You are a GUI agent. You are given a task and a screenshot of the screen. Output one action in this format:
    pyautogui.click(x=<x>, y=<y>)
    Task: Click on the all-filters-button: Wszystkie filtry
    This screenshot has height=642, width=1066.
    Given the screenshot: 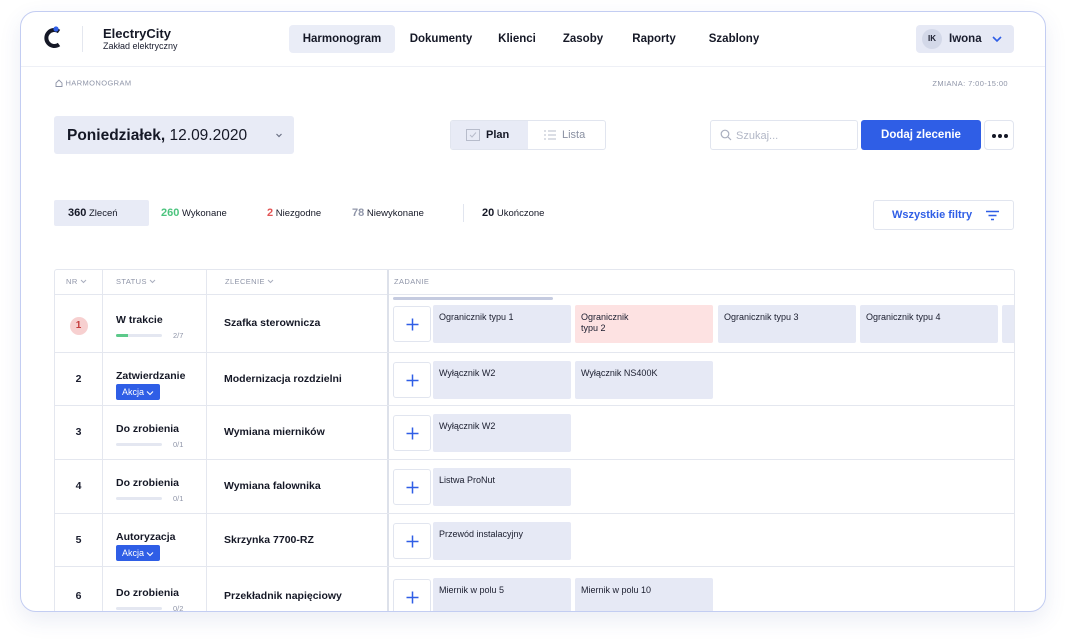 What is the action you would take?
    pyautogui.click(x=943, y=215)
    